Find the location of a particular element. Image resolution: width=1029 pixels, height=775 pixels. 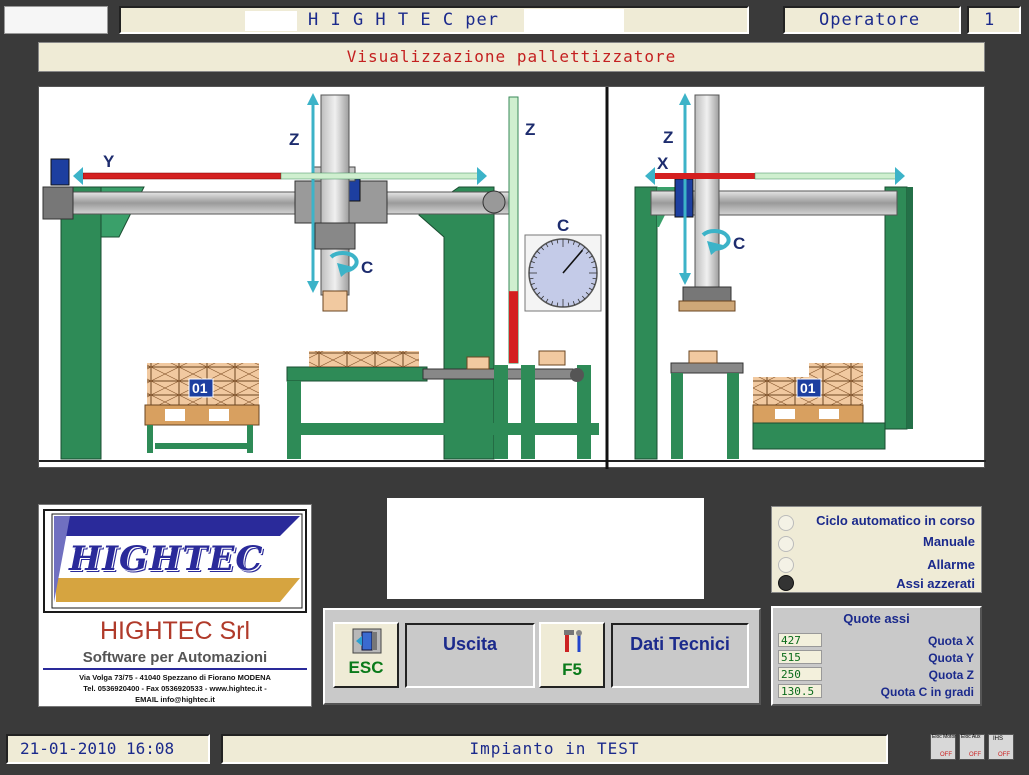

quote-c-label: Quota C in gradi is located at coordinates (927, 692).